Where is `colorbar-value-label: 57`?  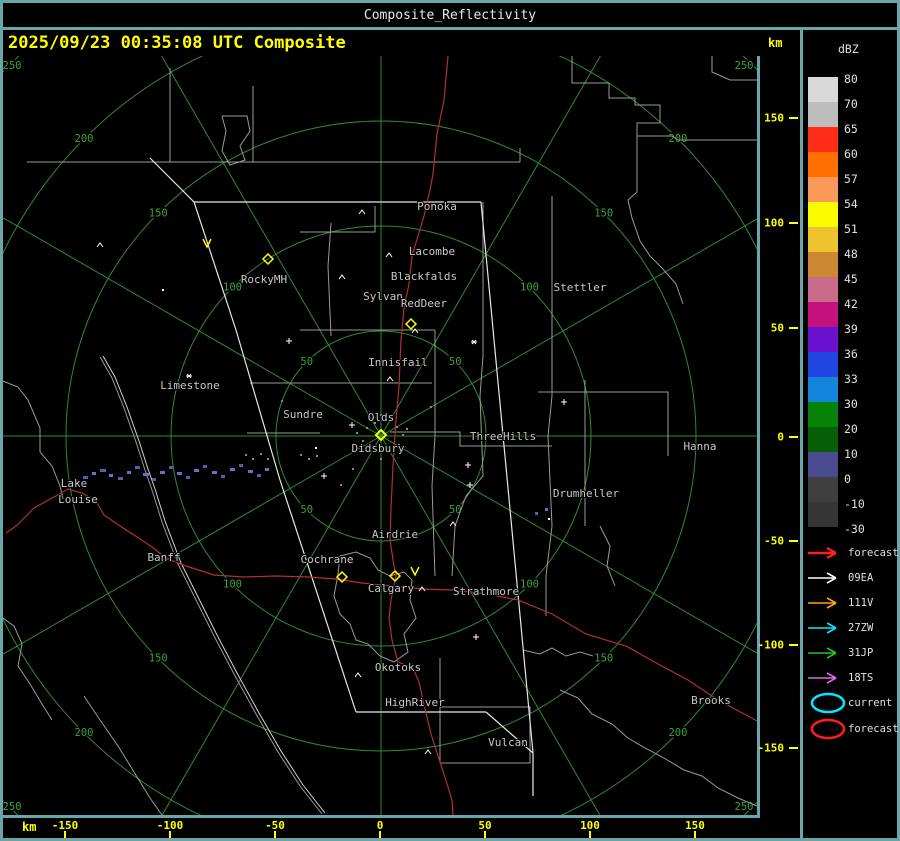 colorbar-value-label: 57 is located at coordinates (851, 179).